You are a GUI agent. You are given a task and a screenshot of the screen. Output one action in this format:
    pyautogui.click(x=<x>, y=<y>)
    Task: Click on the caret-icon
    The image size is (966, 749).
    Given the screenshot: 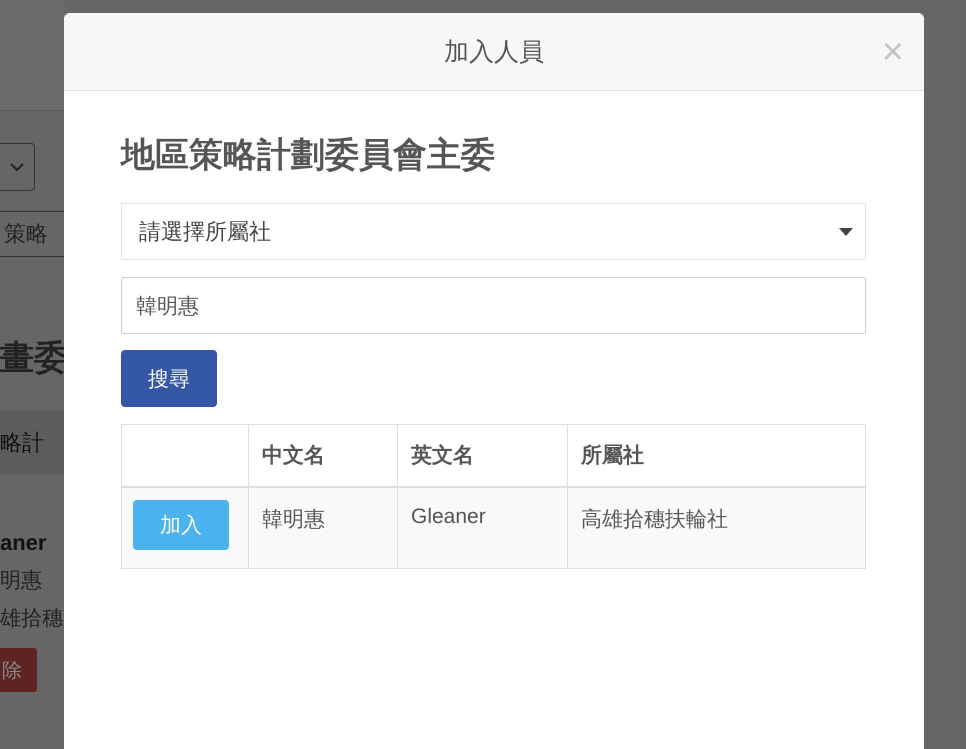 What is the action you would take?
    pyautogui.click(x=846, y=232)
    